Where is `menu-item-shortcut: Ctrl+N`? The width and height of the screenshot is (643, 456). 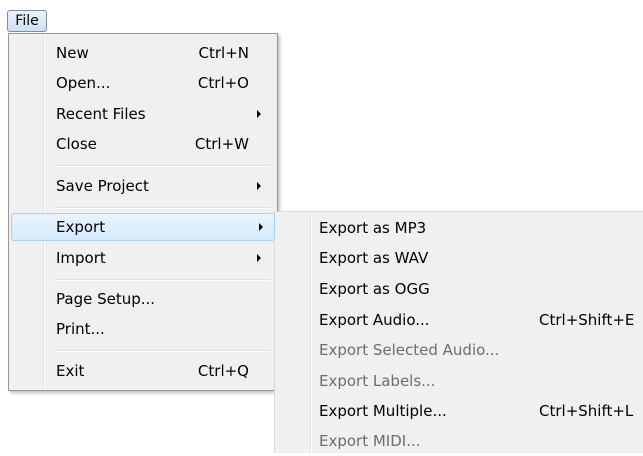
menu-item-shortcut: Ctrl+N is located at coordinates (223, 53).